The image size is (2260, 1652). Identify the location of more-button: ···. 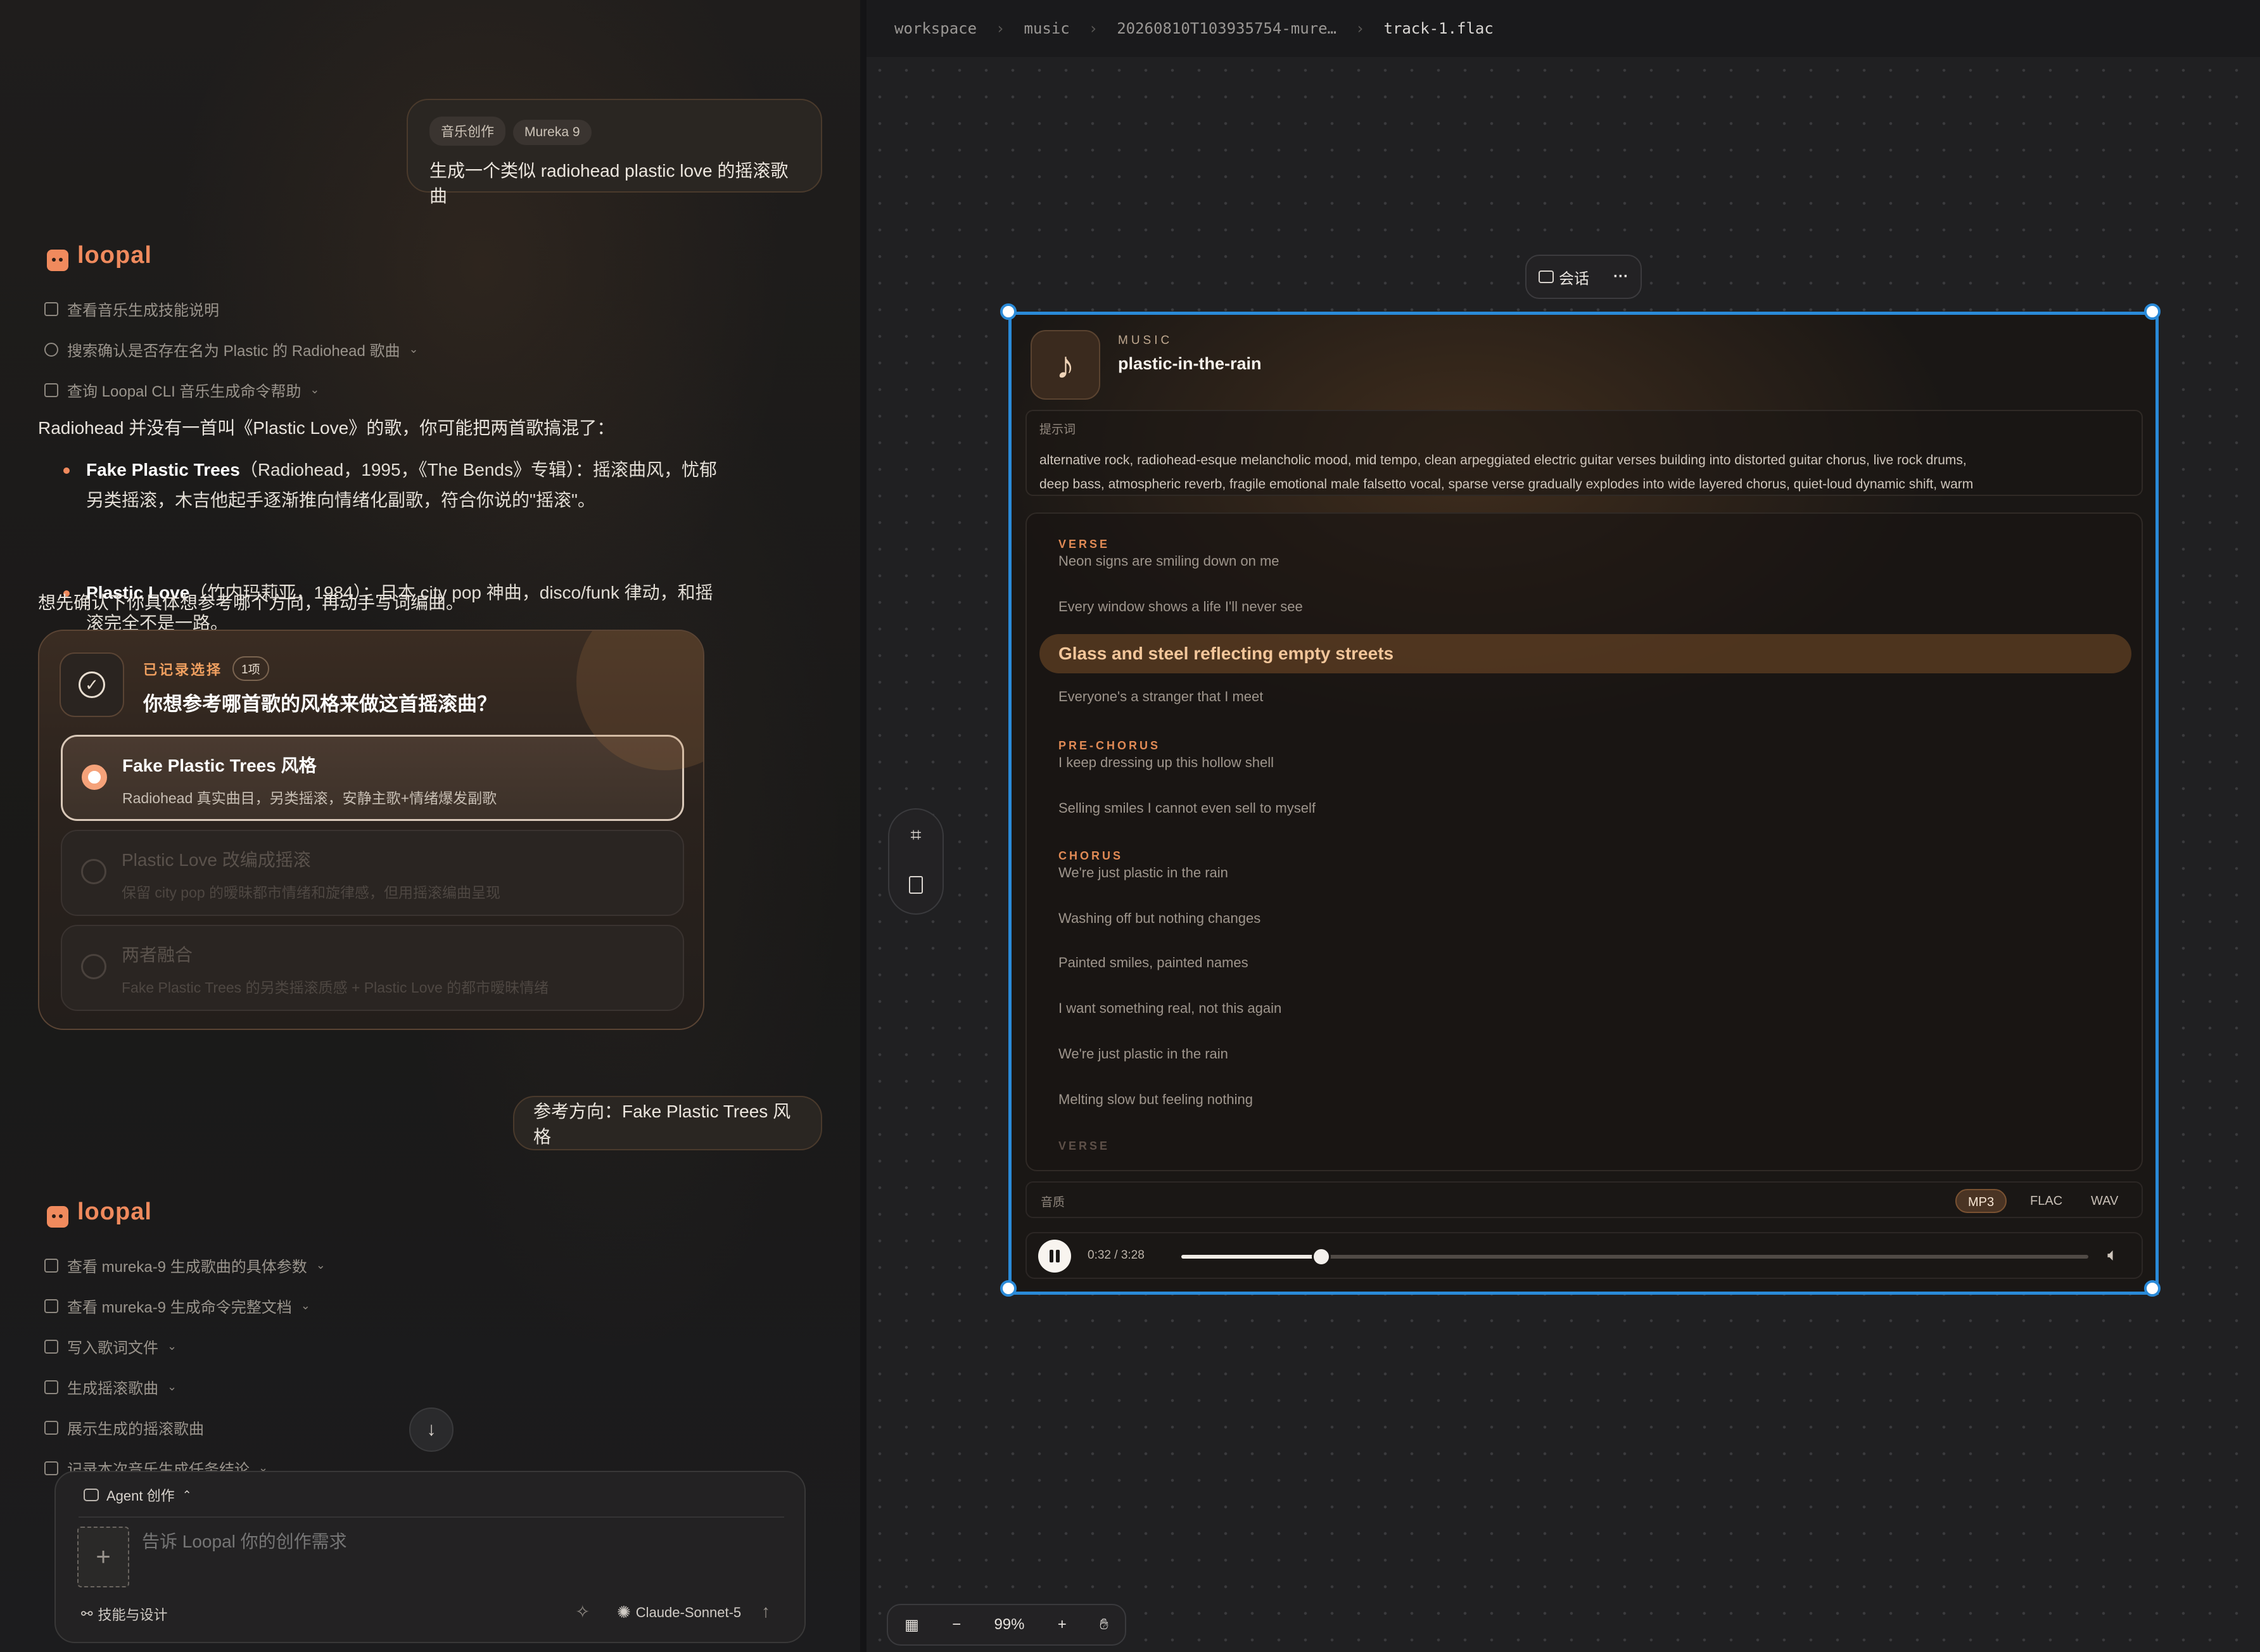
(1620, 277).